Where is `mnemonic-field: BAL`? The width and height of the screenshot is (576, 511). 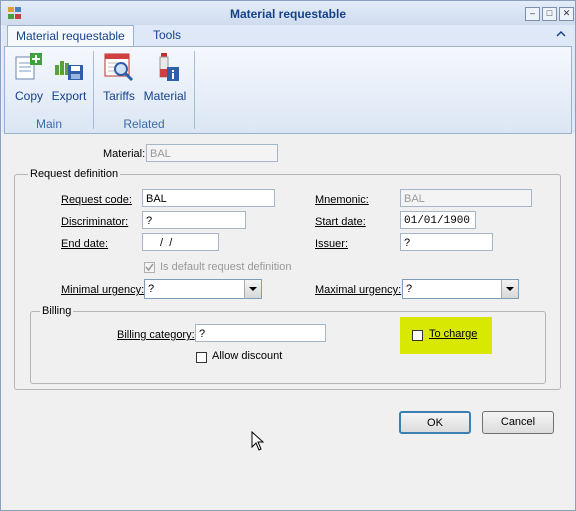
mnemonic-field: BAL is located at coordinates (466, 198).